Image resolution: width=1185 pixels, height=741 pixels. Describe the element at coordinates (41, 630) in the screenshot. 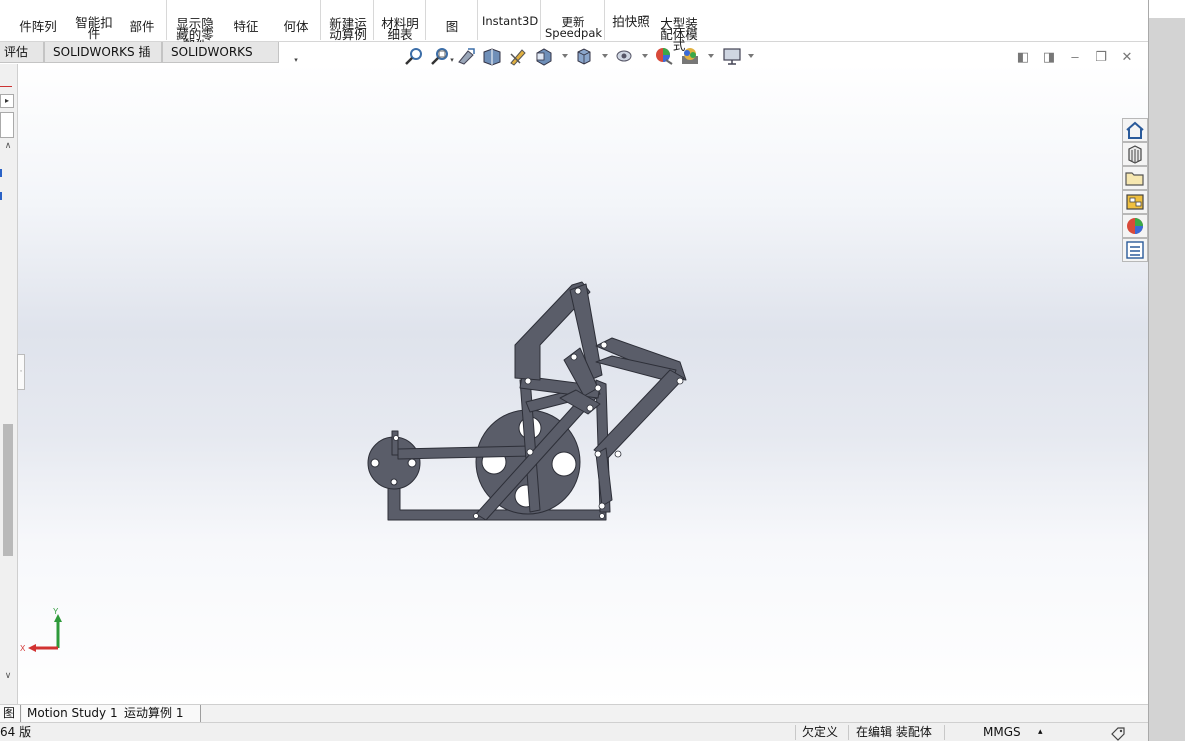

I see `coordinate-triad: Y X` at that location.